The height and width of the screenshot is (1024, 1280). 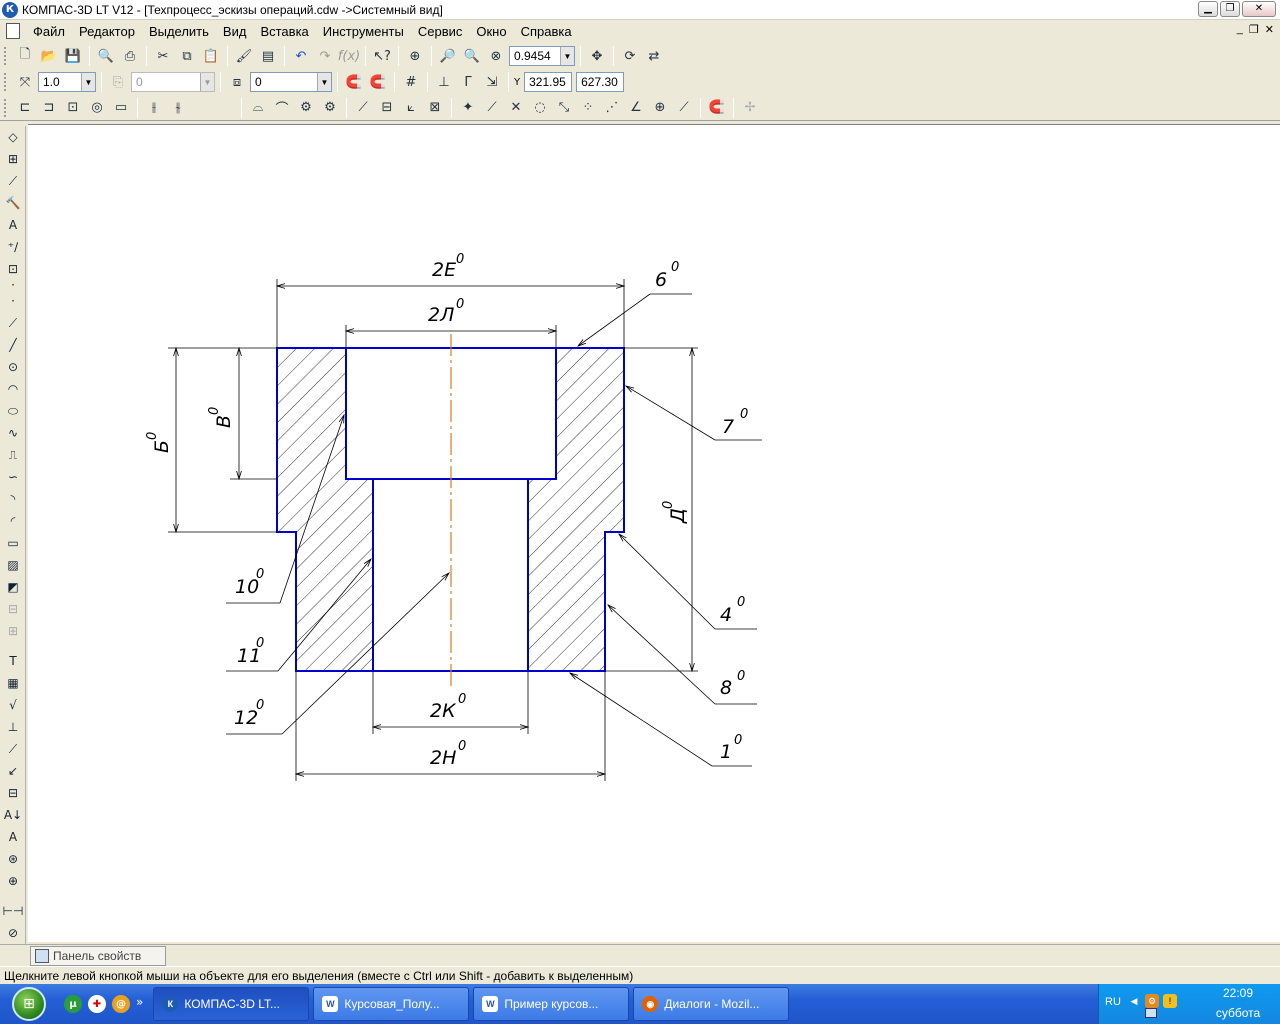 I want to click on open-file-icon: 📂, so click(x=49, y=56).